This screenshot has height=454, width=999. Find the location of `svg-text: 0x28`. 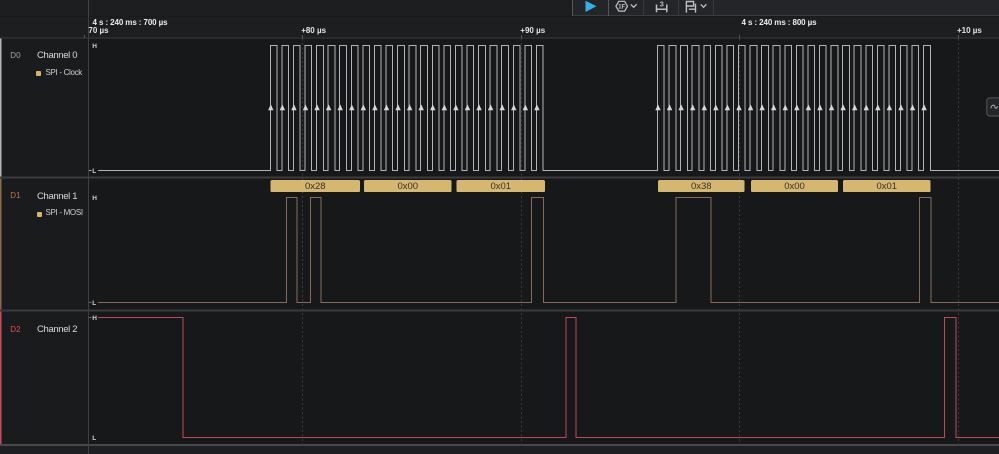

svg-text: 0x28 is located at coordinates (315, 186).